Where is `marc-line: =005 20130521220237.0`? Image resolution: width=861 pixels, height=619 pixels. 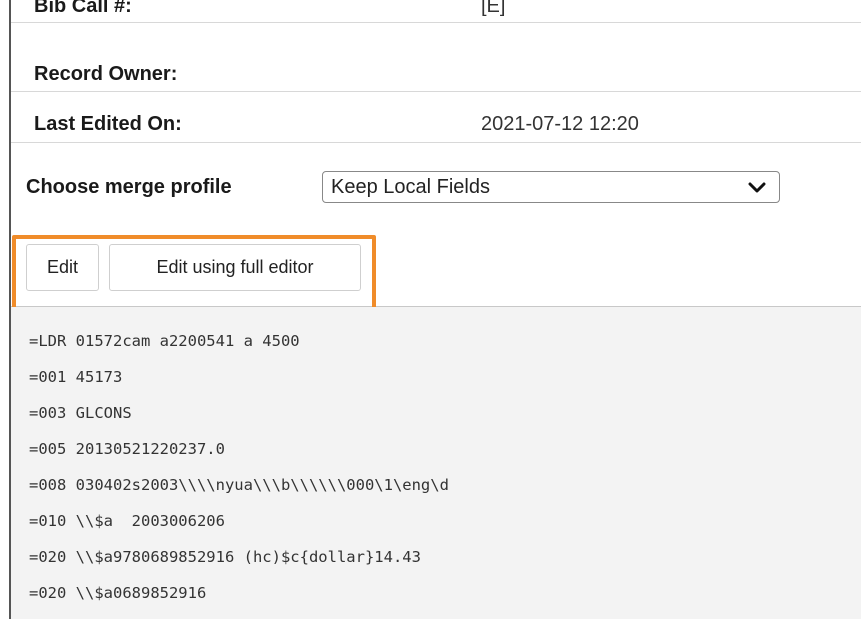
marc-line: =005 20130521220237.0 is located at coordinates (127, 449).